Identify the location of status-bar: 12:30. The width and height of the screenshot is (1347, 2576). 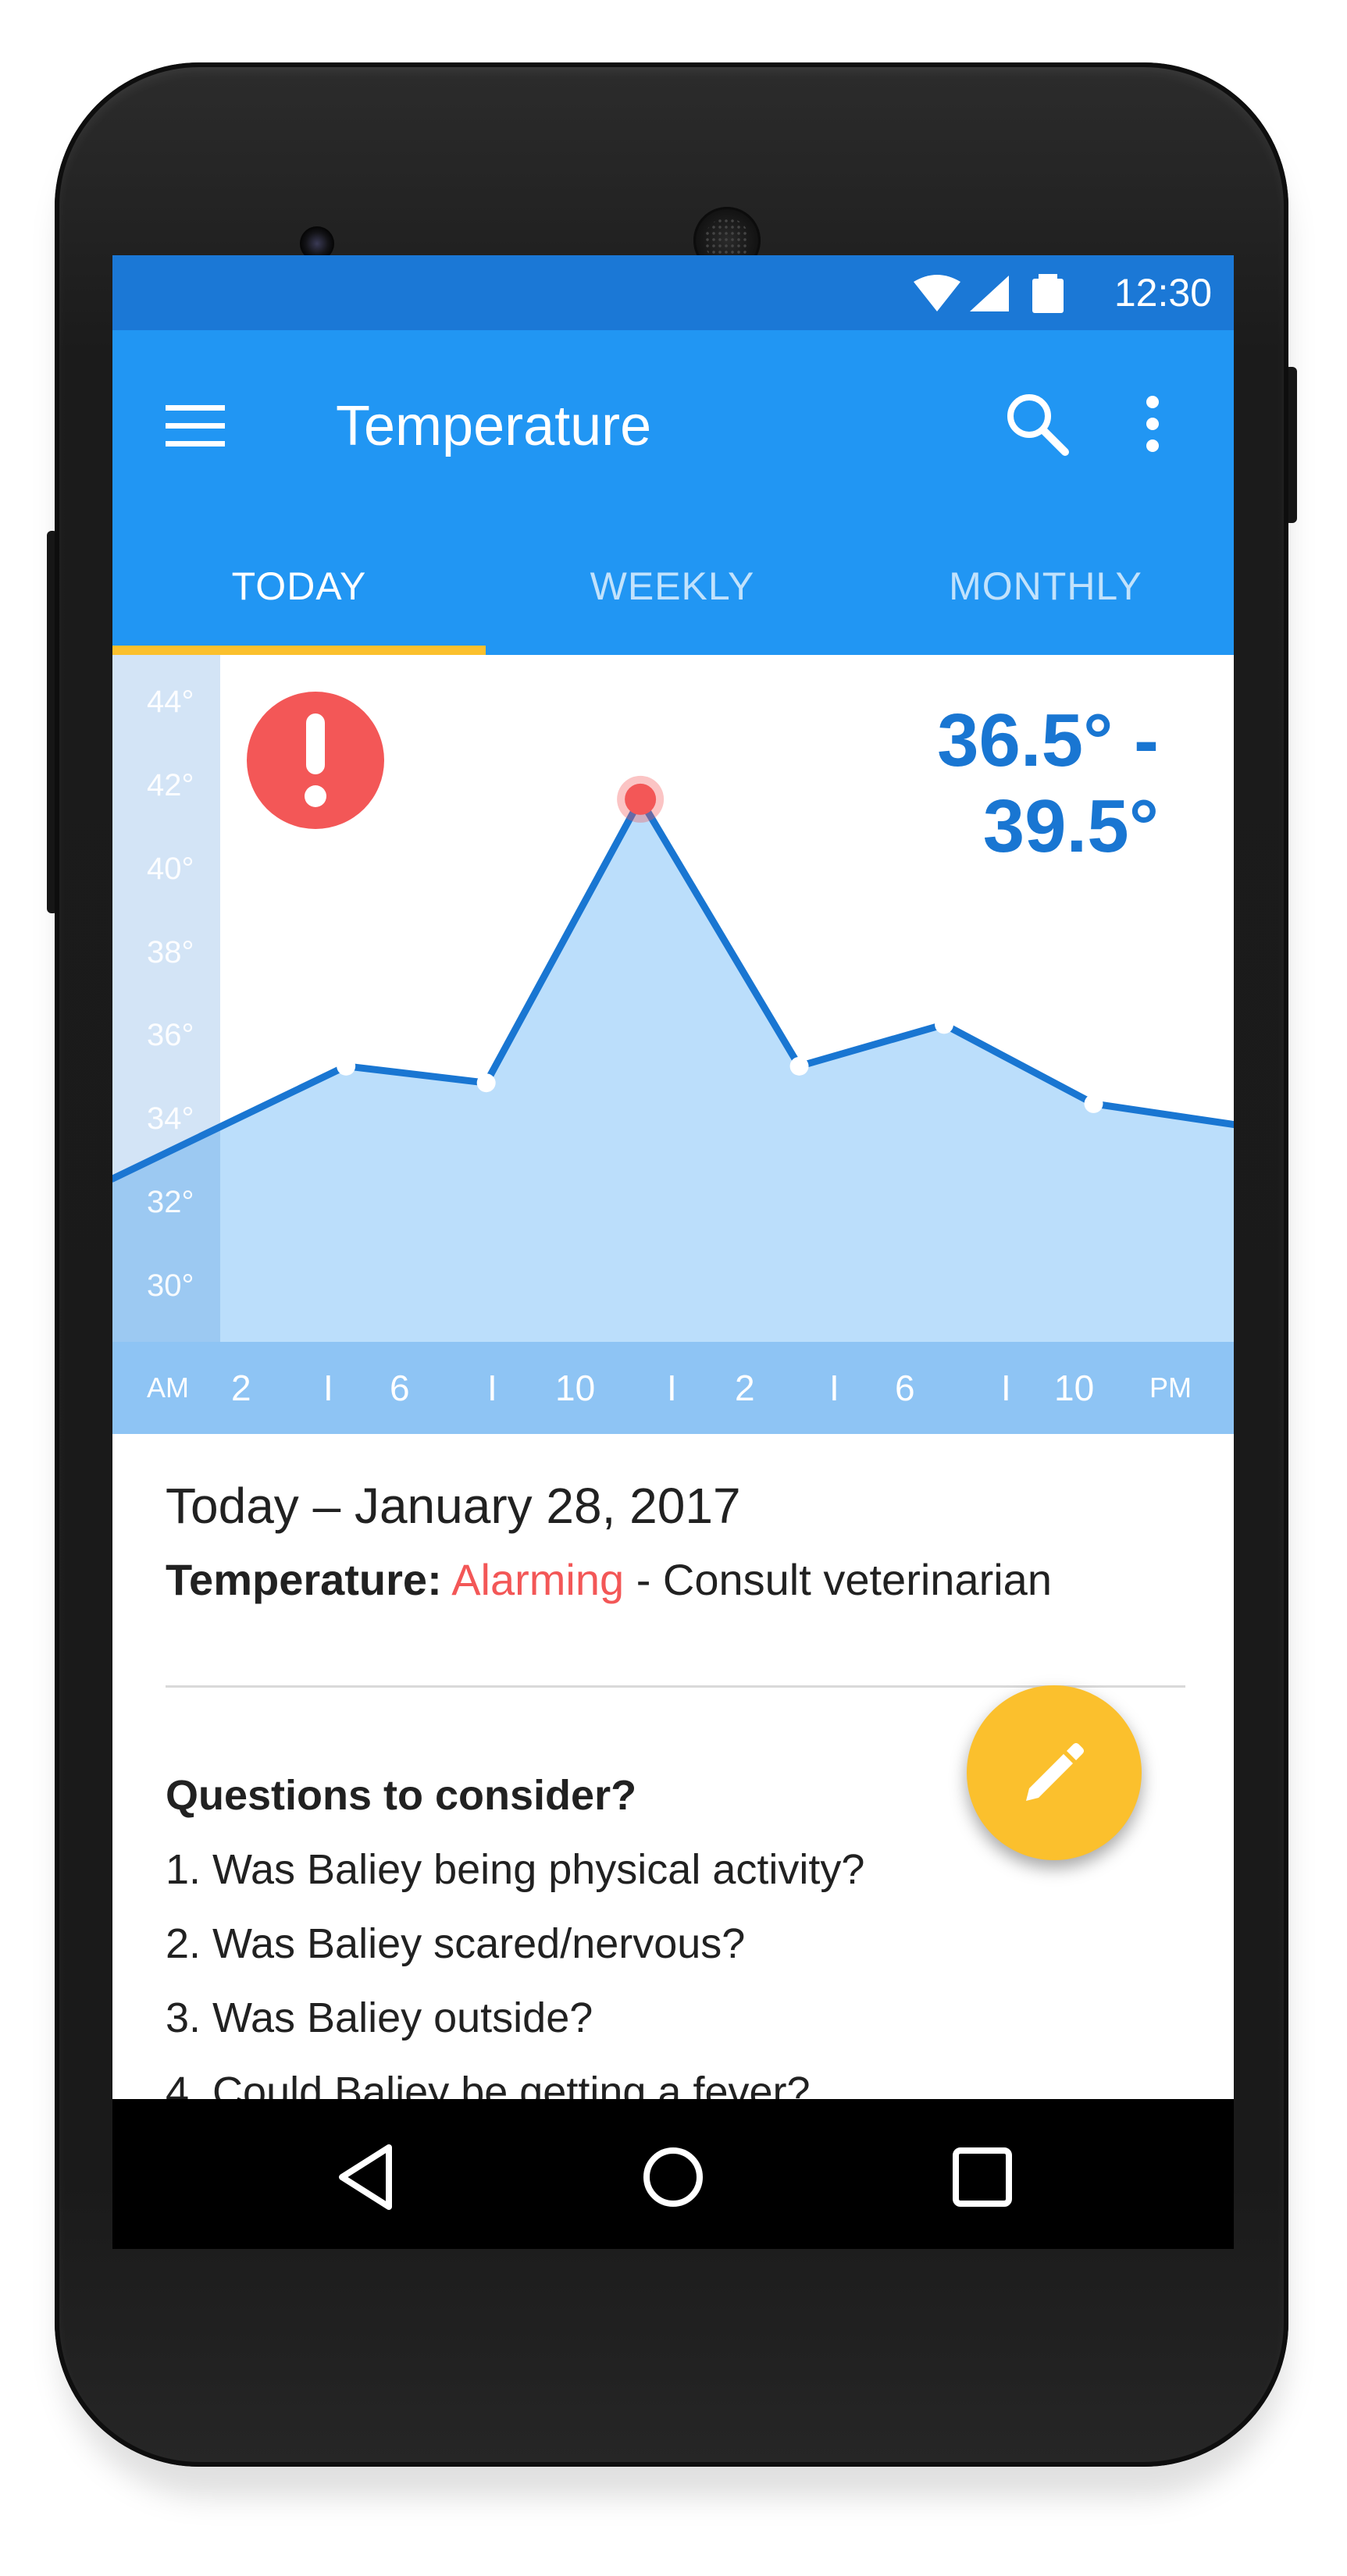
(673, 292).